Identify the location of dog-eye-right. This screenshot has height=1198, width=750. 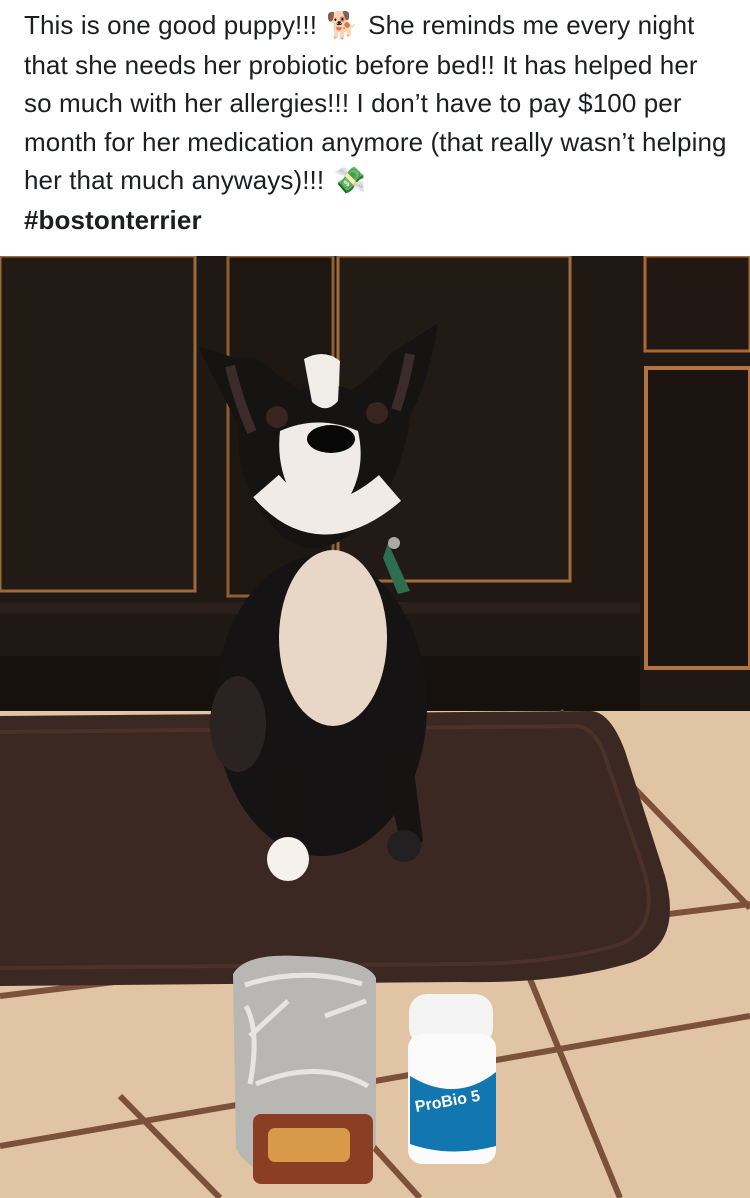
(377, 413).